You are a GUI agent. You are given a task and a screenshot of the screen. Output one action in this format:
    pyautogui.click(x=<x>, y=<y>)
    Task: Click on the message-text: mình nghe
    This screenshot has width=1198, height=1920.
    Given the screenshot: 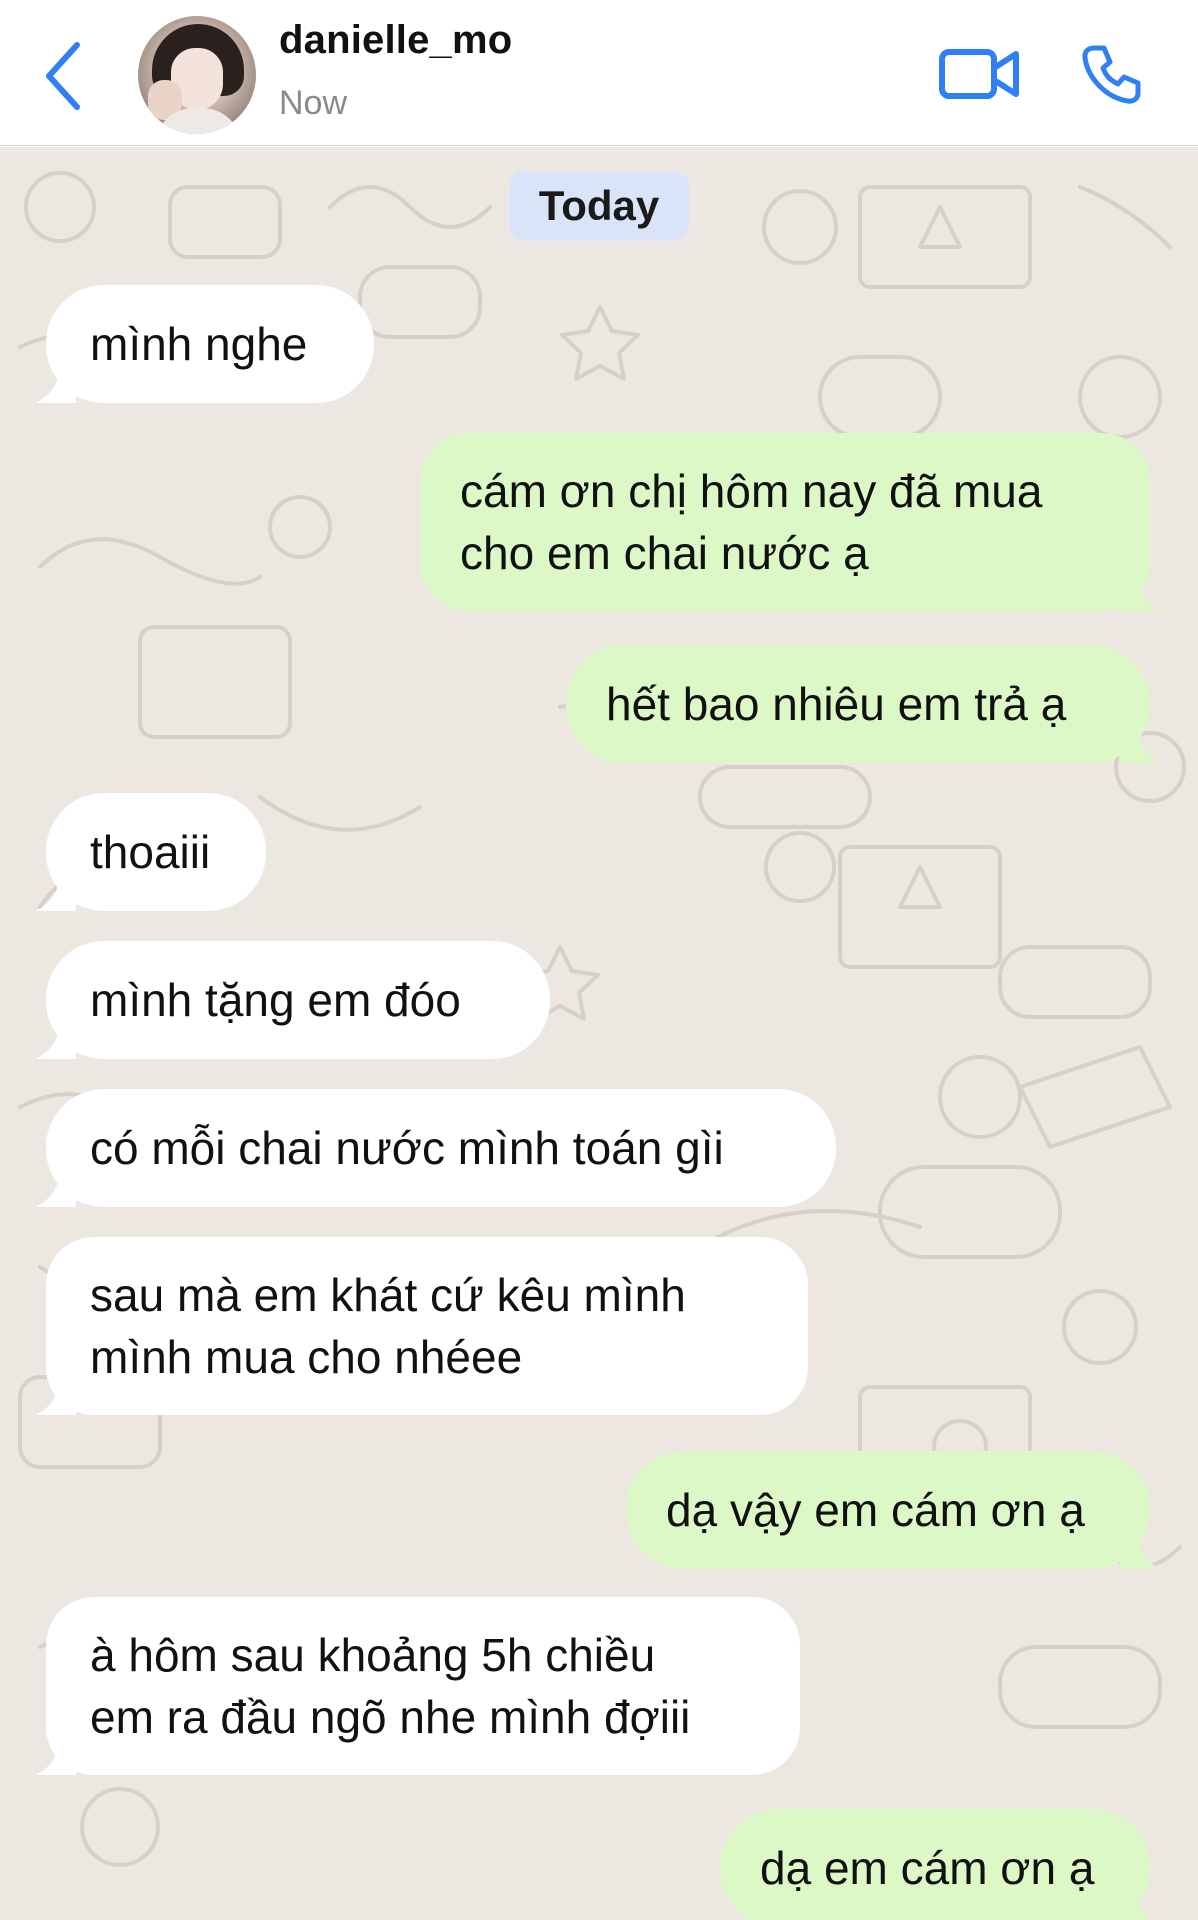 What is the action you would take?
    pyautogui.click(x=198, y=344)
    